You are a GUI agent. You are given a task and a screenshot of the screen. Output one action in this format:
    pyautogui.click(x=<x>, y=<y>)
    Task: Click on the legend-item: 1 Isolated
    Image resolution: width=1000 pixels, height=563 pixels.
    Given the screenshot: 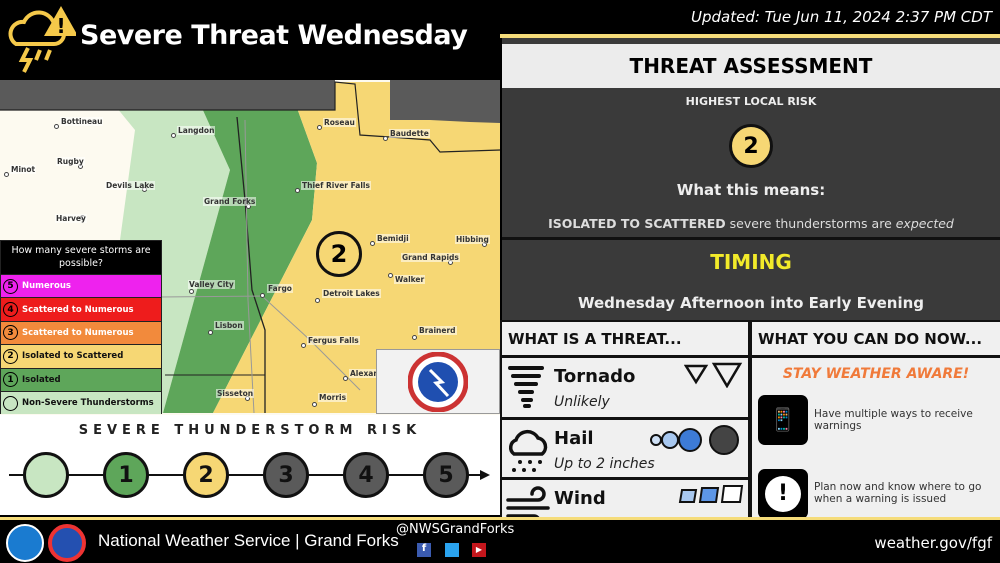 What is the action you would take?
    pyautogui.click(x=81, y=379)
    